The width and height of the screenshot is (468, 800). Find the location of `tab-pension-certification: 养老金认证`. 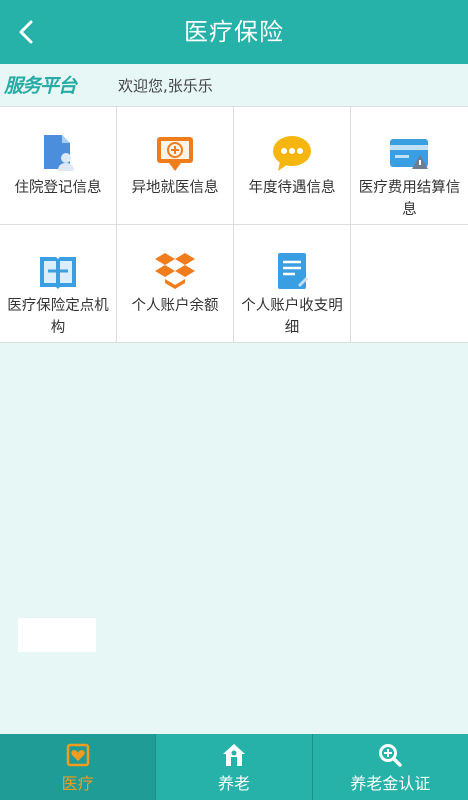

tab-pension-certification: 养老金认证 is located at coordinates (389, 767).